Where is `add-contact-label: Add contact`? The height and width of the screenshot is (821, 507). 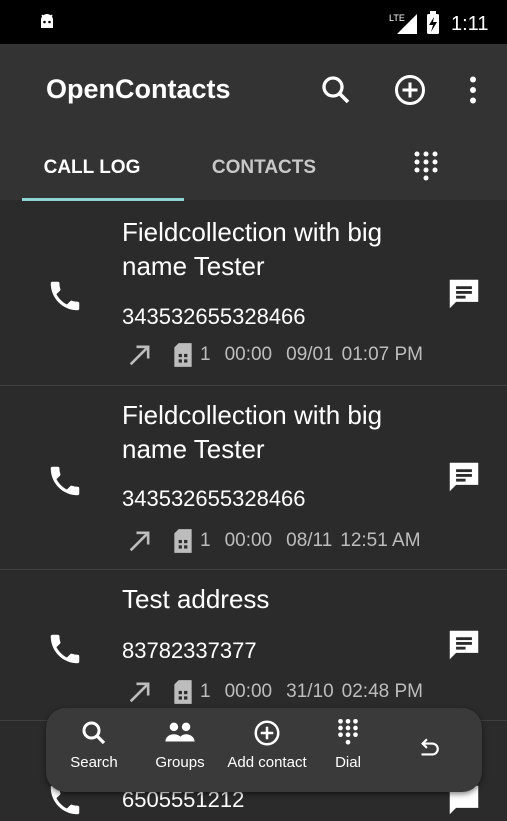 add-contact-label: Add contact is located at coordinates (267, 762).